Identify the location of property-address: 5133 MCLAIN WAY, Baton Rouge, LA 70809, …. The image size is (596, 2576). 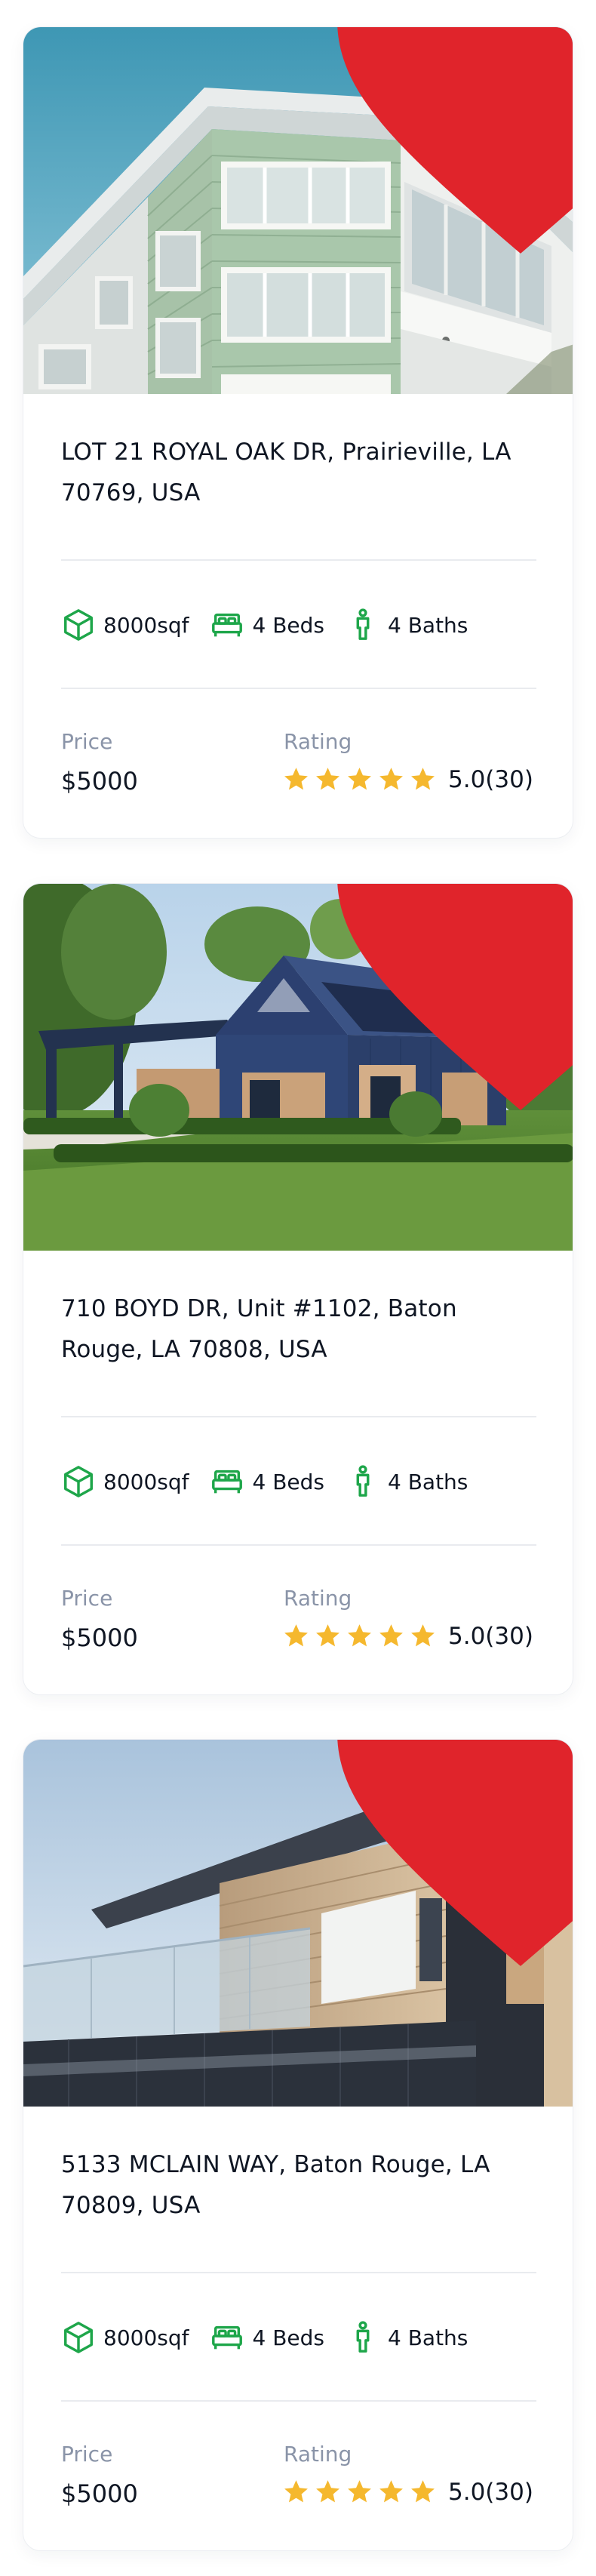
(299, 2185).